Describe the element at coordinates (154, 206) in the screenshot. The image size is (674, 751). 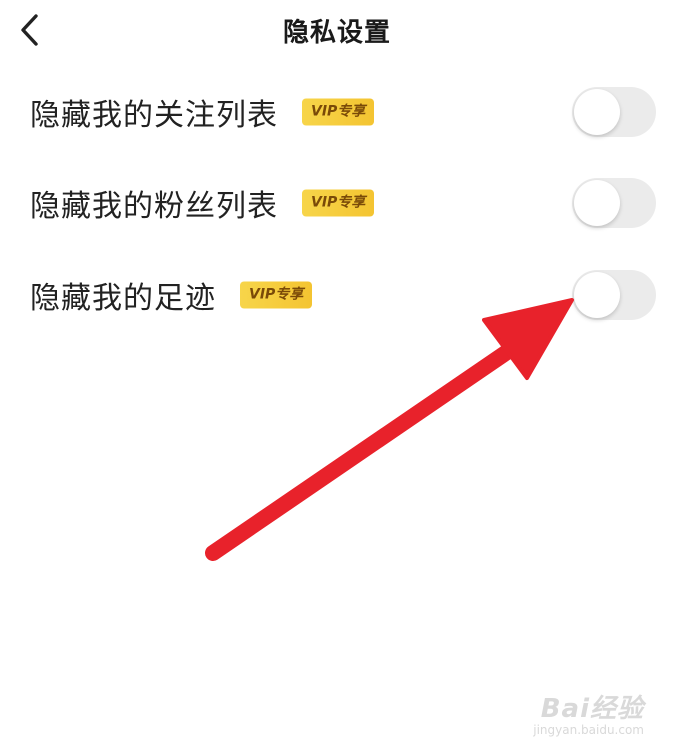
I see `setting-label: 隐藏我的粉丝列表` at that location.